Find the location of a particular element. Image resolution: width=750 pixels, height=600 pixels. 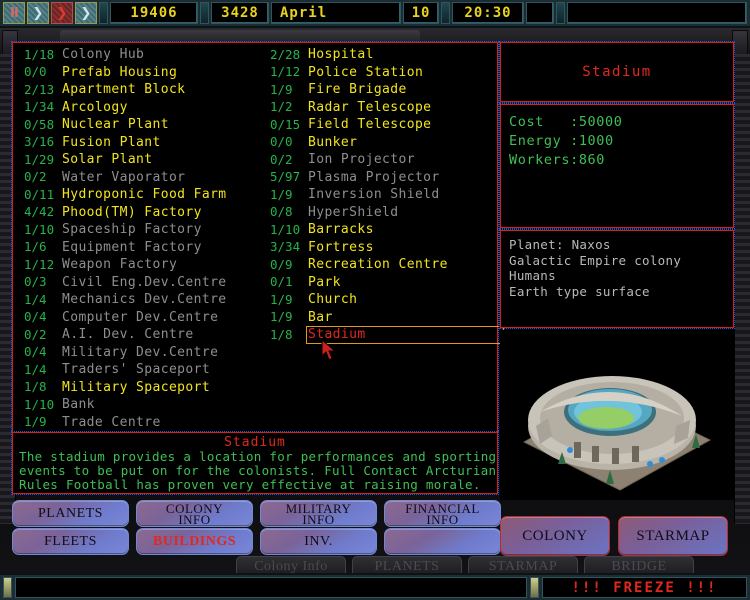

colony-button: COLONY is located at coordinates (555, 536).